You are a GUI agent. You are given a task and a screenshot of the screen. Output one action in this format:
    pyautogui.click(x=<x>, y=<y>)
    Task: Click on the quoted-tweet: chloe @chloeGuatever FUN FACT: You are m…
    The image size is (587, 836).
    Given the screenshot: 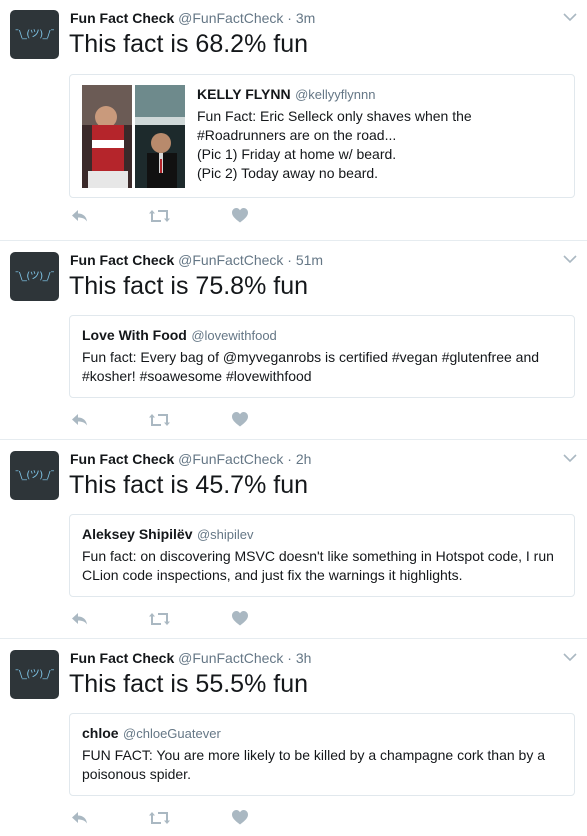 What is the action you would take?
    pyautogui.click(x=322, y=754)
    